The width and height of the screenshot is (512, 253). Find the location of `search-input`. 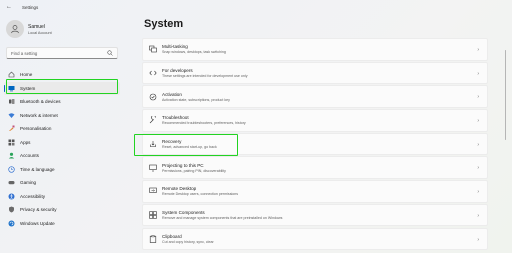

search-input is located at coordinates (56, 53).